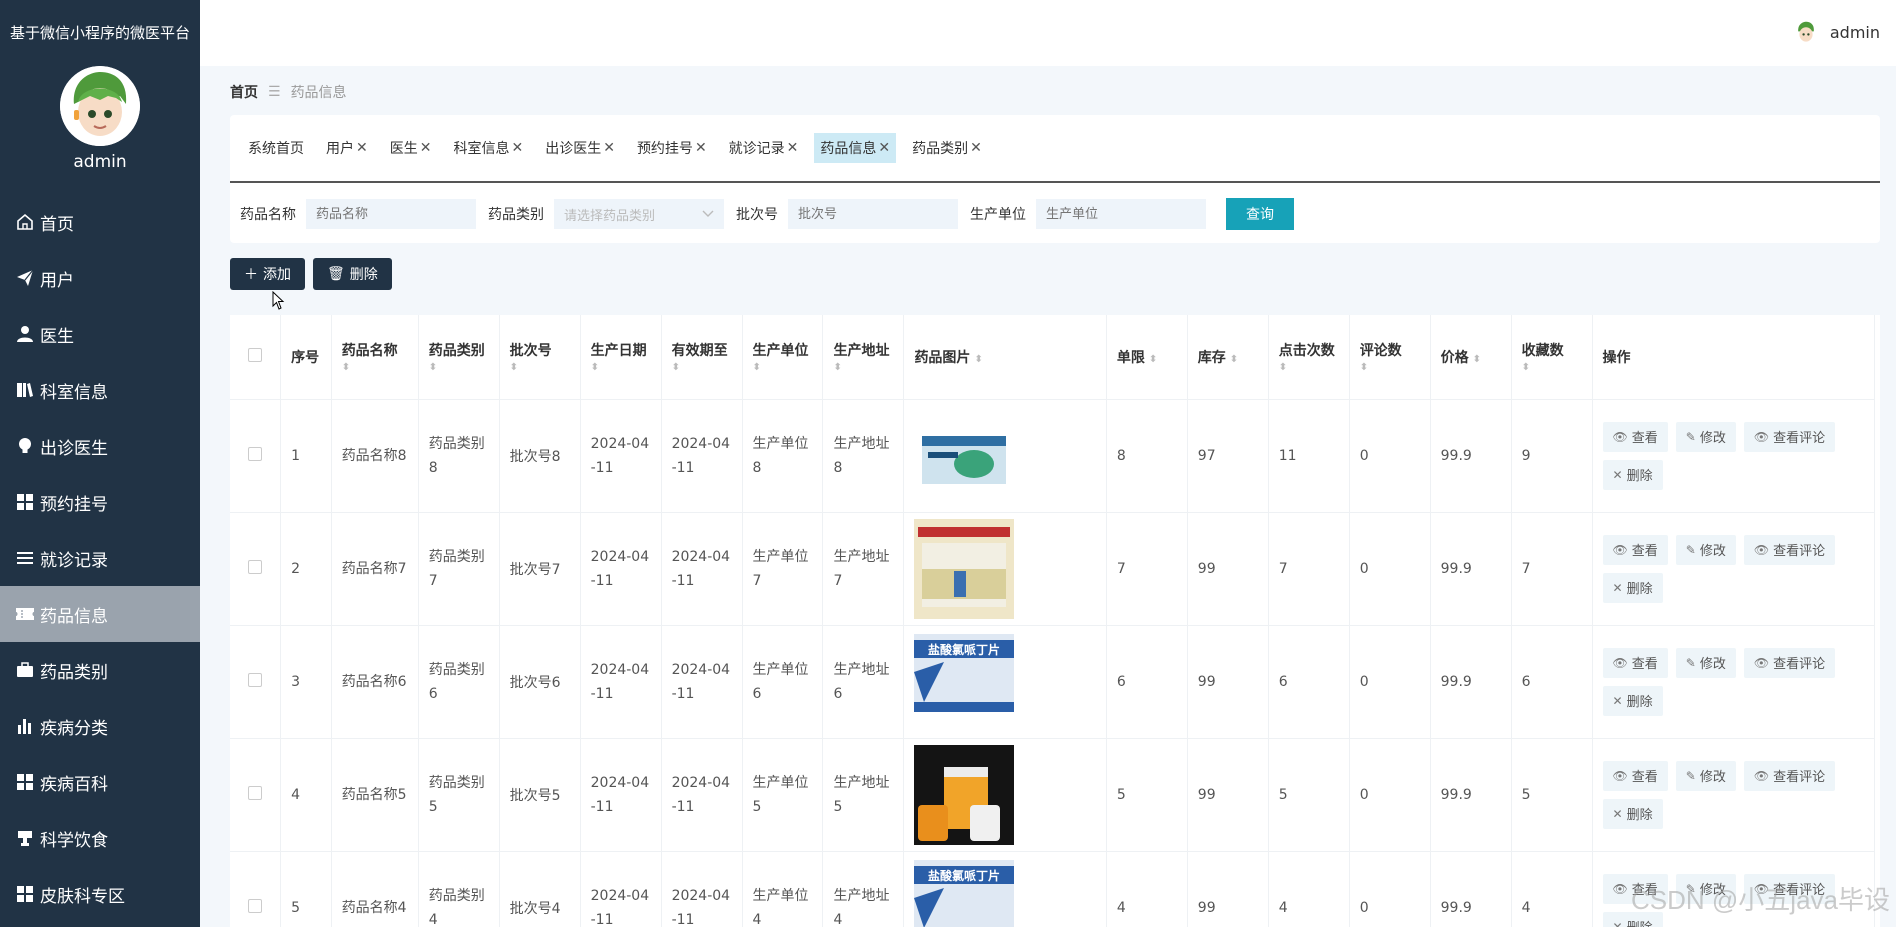  I want to click on tab-visit-records: 就诊记录 ✕, so click(764, 148).